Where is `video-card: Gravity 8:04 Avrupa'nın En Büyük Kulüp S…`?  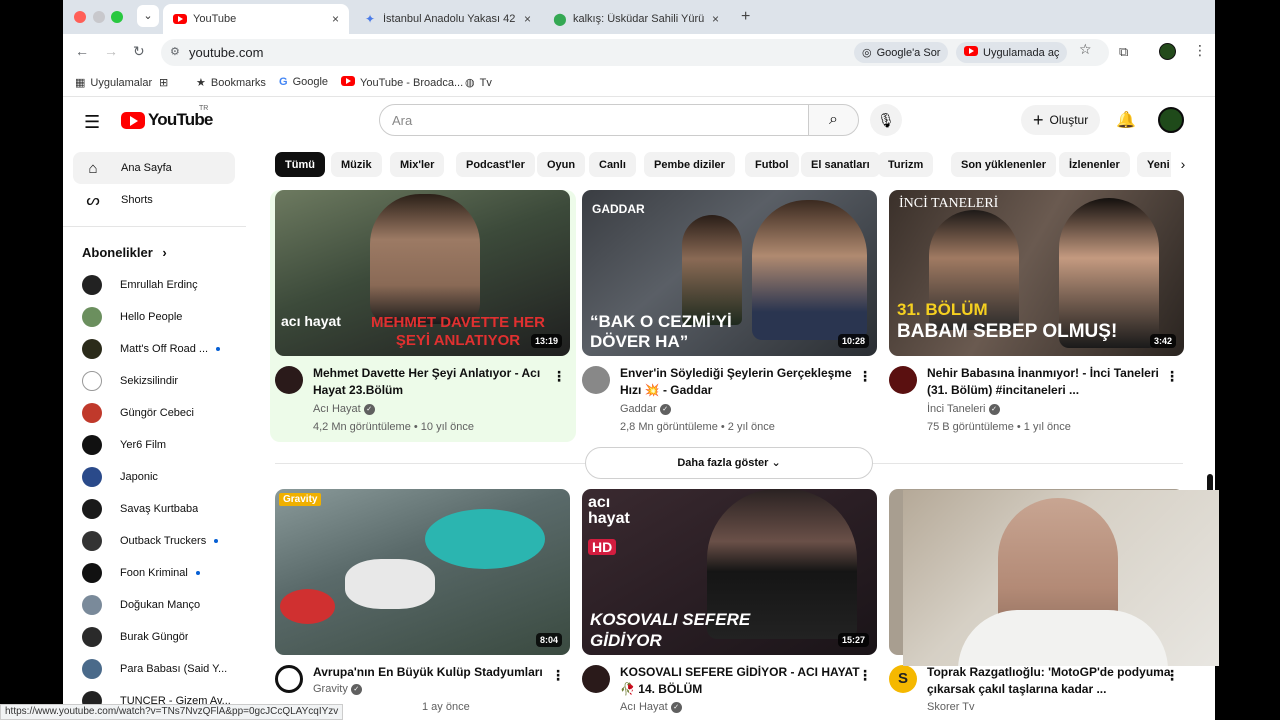
video-card: Gravity 8:04 Avrupa'nın En Büyük Kulüp S… is located at coordinates (423, 604).